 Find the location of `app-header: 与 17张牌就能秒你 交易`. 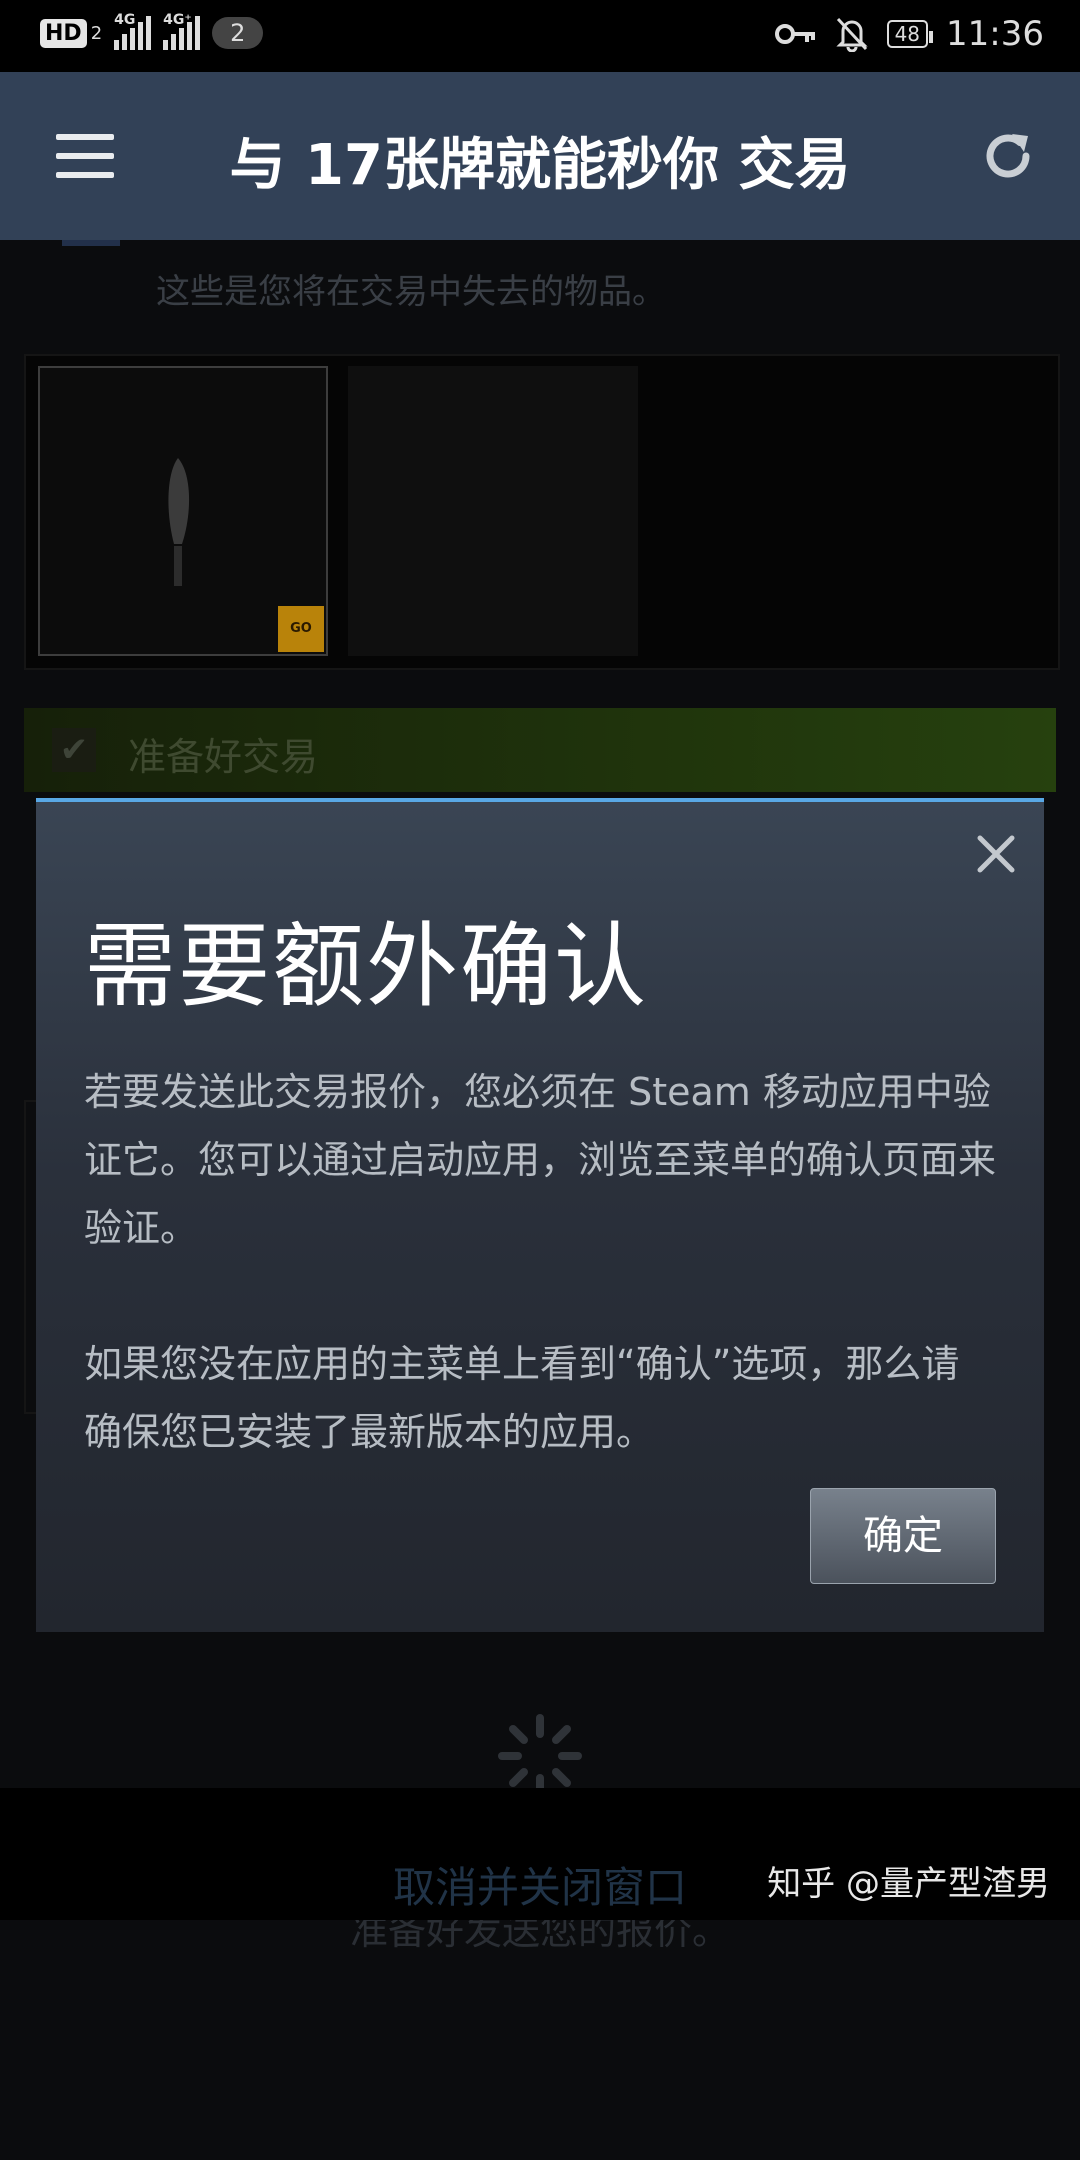

app-header: 与 17张牌就能秒你 交易 is located at coordinates (540, 156).